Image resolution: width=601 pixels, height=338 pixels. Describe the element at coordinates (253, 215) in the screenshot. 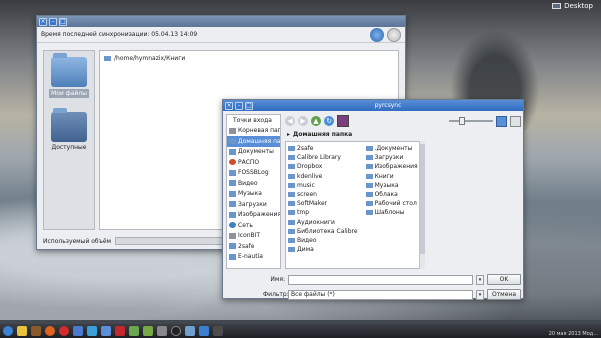

I see `place-item: Изображения` at that location.